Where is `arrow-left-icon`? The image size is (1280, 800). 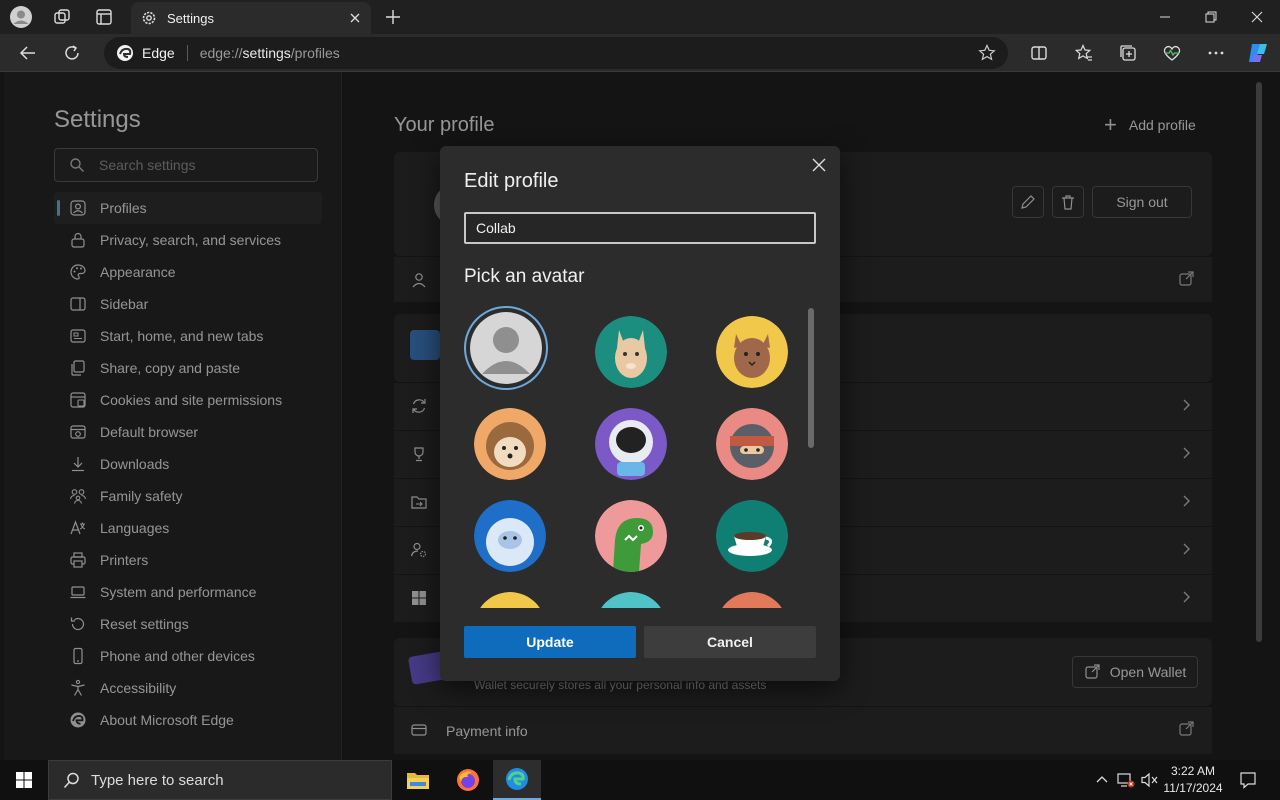
arrow-left-icon is located at coordinates (27, 53).